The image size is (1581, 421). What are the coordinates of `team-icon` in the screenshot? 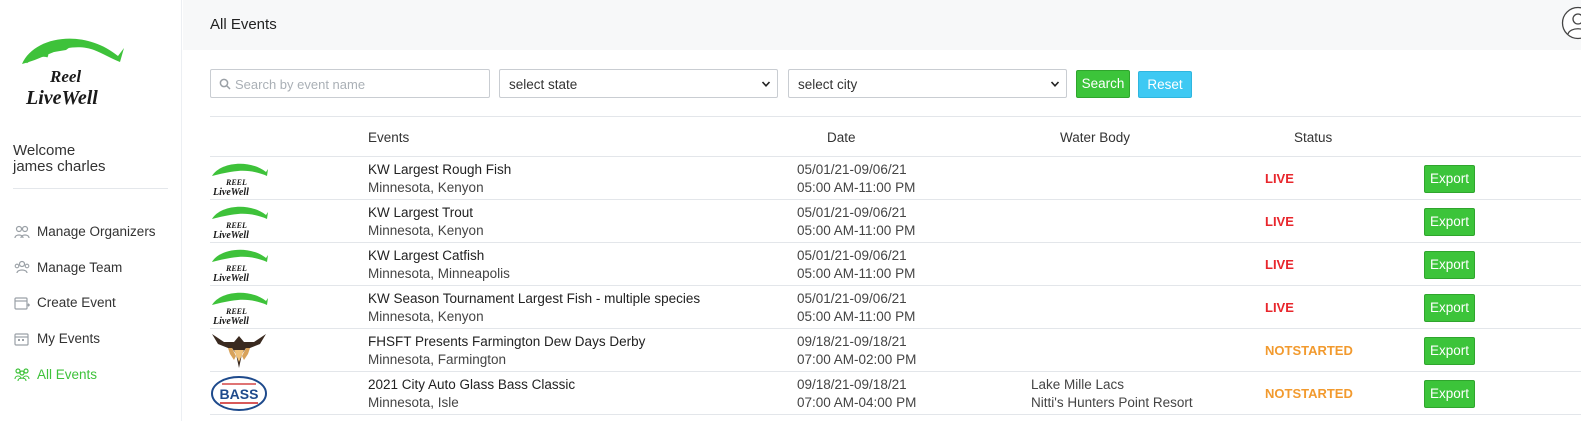 It's located at (21, 267).